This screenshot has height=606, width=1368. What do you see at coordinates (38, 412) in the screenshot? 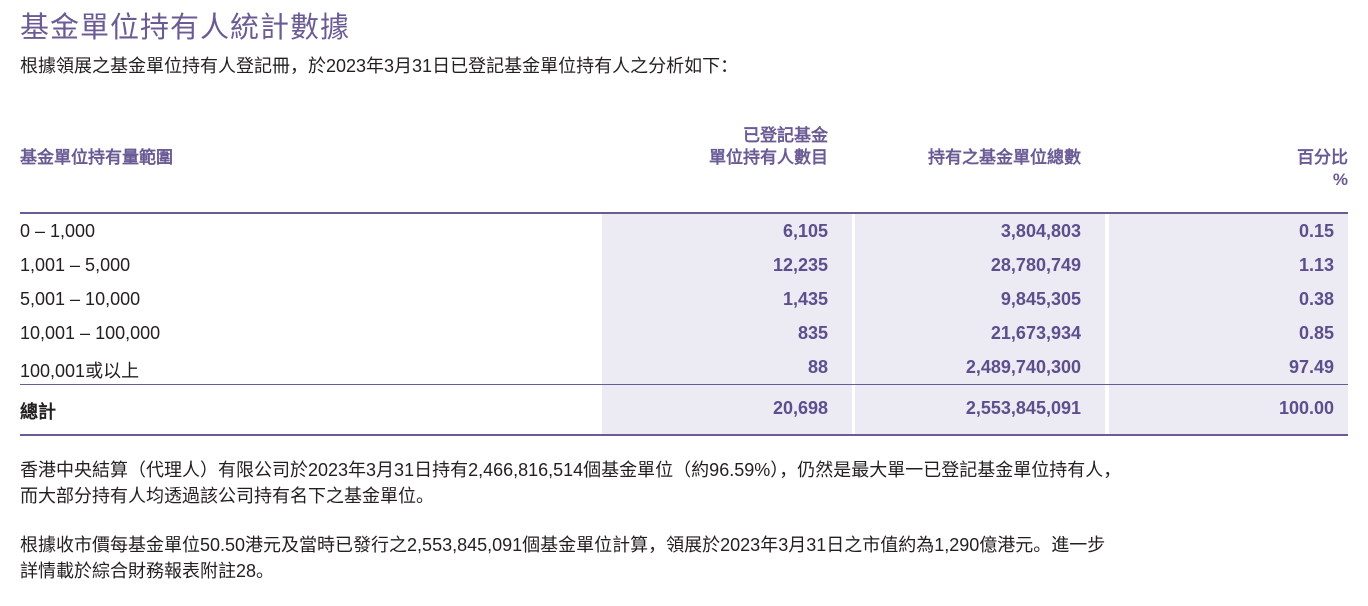
I see `total-label: 總計` at bounding box center [38, 412].